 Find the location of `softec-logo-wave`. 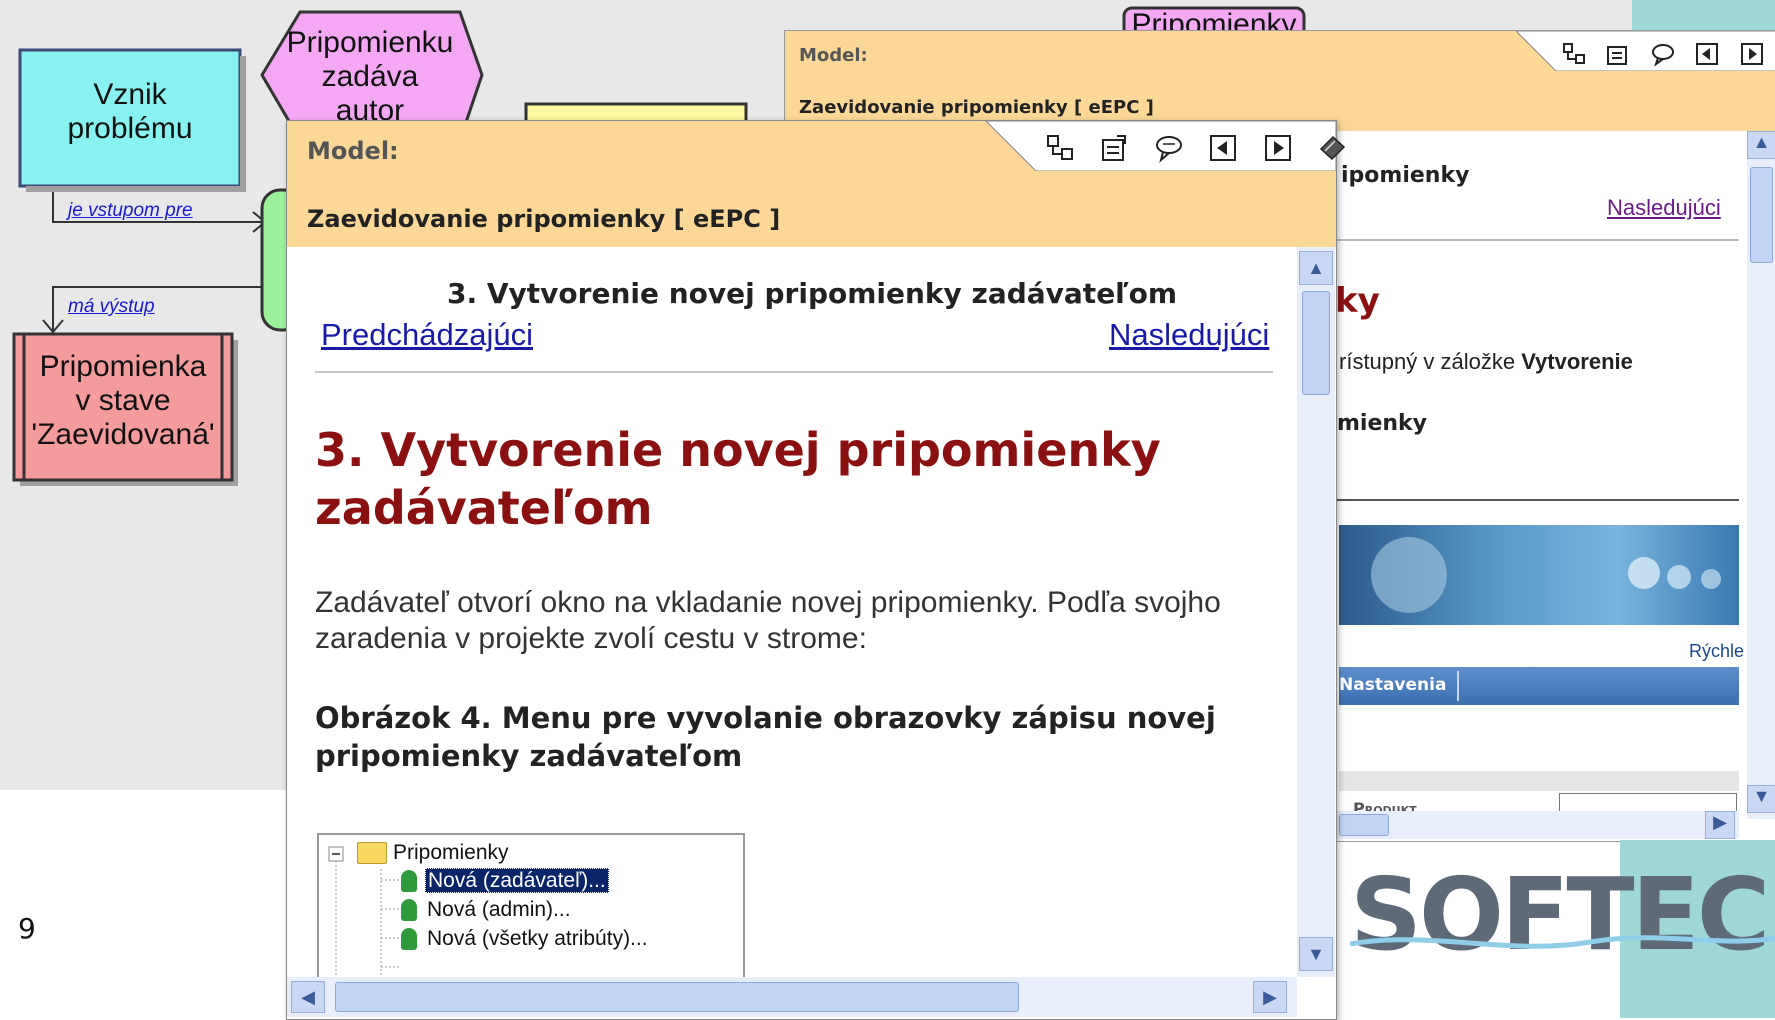

softec-logo-wave is located at coordinates (1562, 942).